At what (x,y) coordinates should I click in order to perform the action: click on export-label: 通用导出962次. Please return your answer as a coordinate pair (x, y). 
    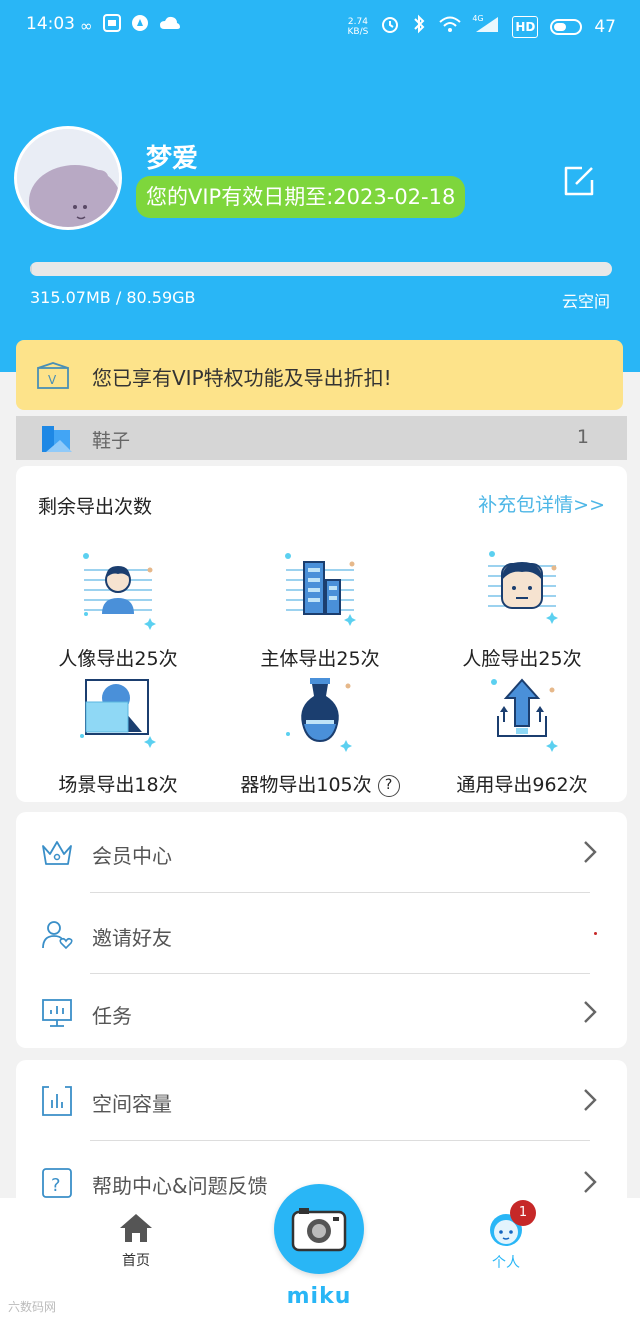
    Looking at the image, I should click on (522, 785).